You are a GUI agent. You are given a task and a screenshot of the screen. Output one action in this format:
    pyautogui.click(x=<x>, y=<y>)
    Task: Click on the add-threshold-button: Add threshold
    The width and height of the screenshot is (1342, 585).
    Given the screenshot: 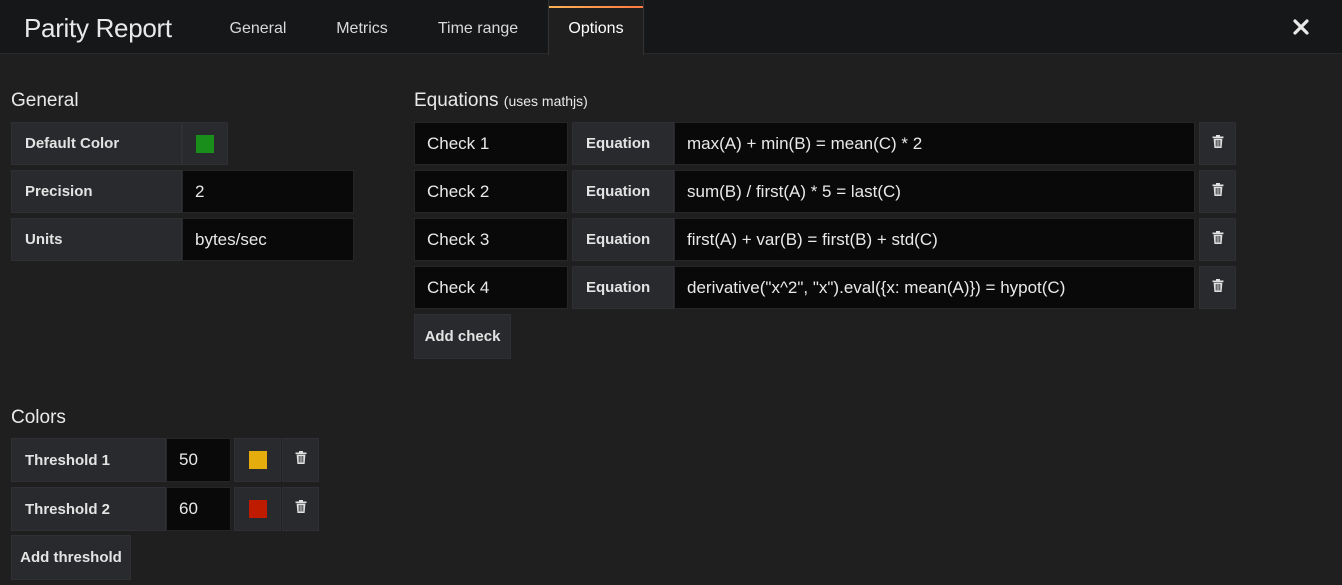 What is the action you would take?
    pyautogui.click(x=71, y=557)
    